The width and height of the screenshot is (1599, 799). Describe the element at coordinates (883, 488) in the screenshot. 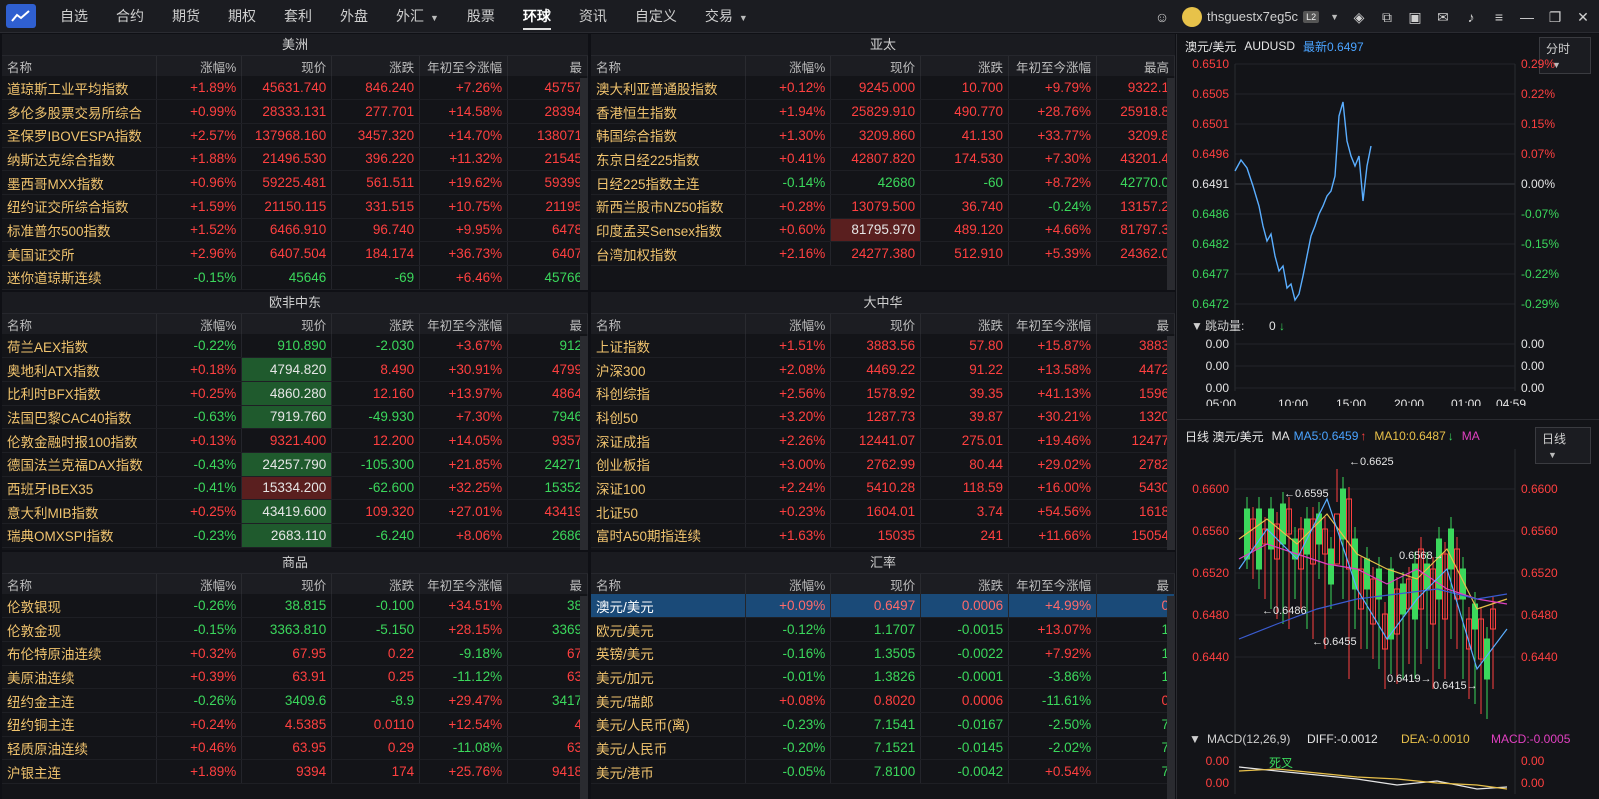

I see `table-row: 深证100 +2.24% 5410.28 118.59 +16.00% 5430` at that location.